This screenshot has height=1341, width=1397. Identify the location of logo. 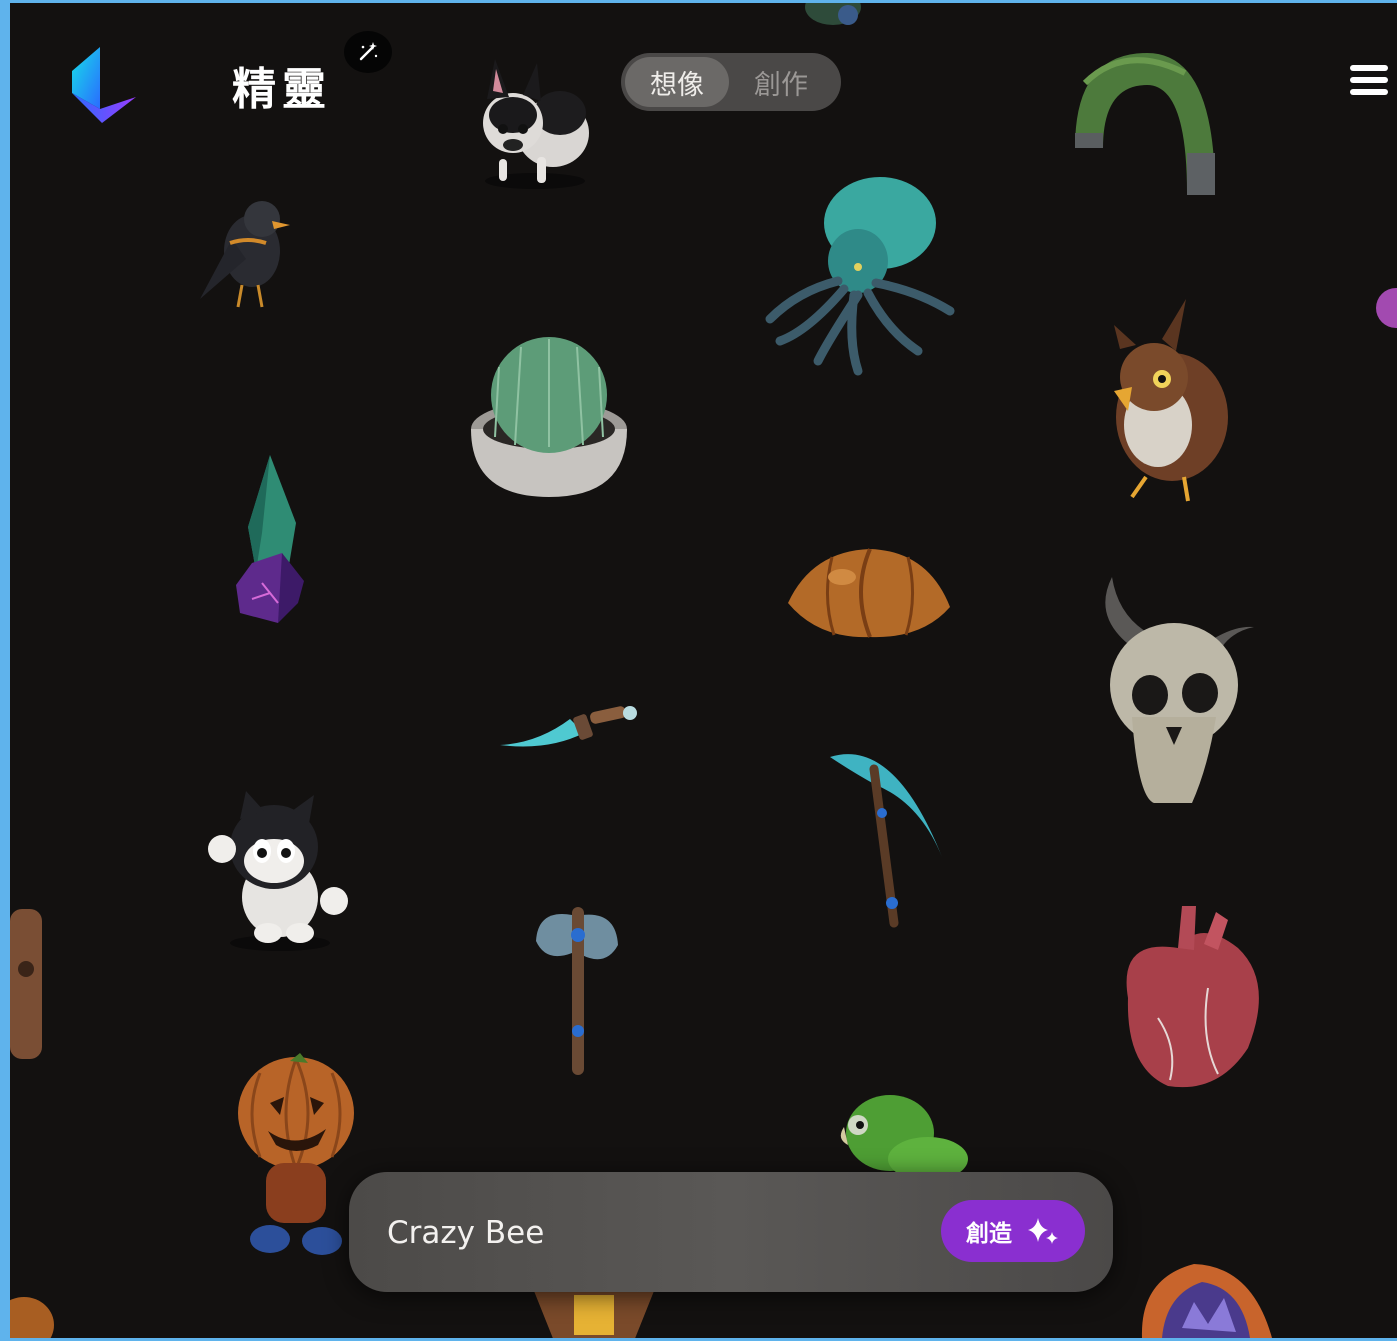
(105, 87).